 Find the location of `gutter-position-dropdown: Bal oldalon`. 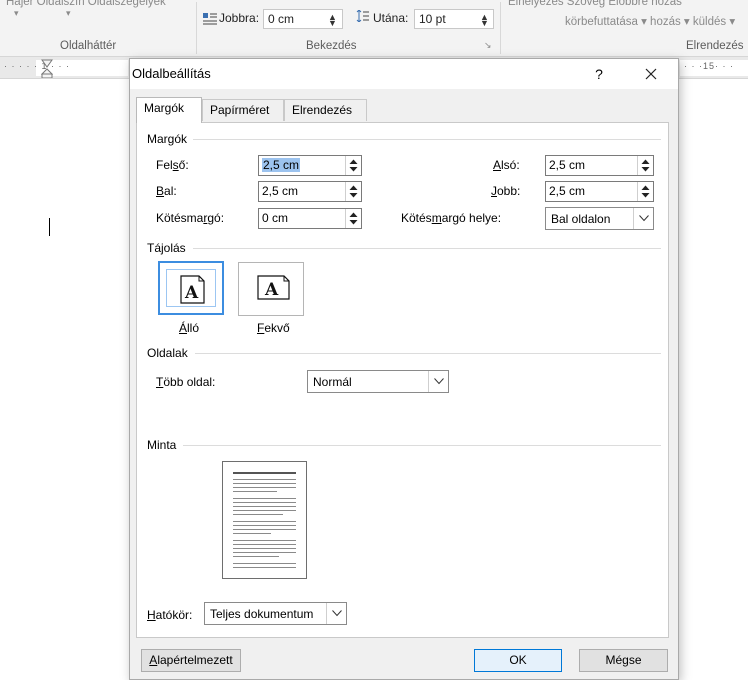

gutter-position-dropdown: Bal oldalon is located at coordinates (599, 218).